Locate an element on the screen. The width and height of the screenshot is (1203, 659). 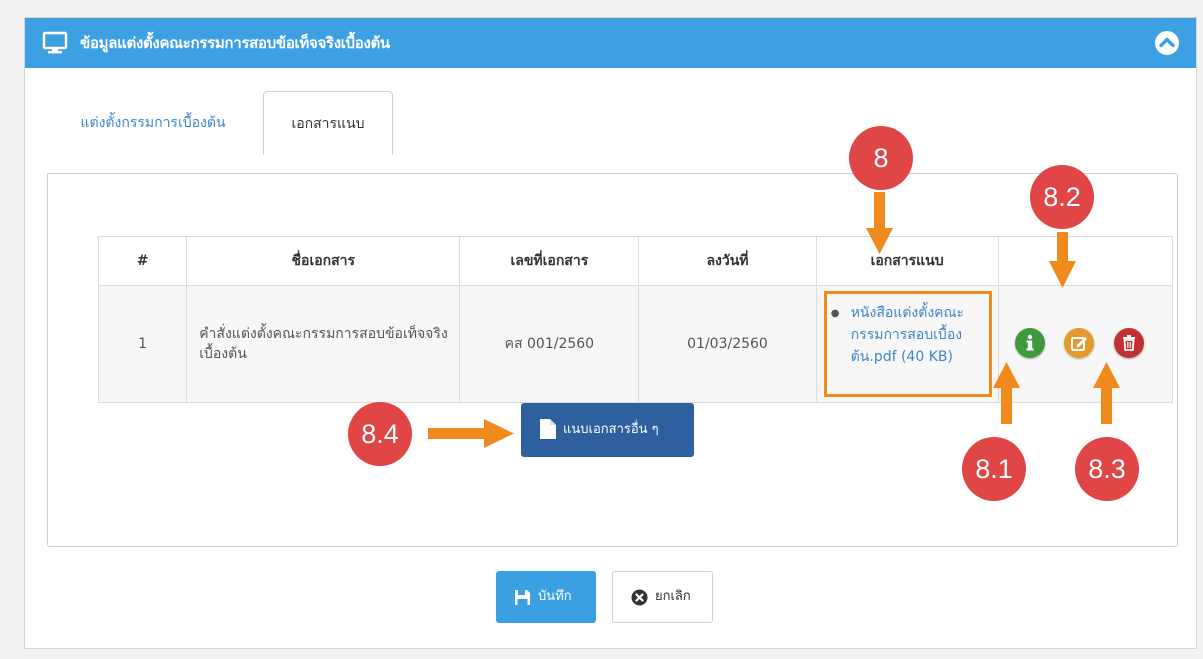
attach-other-button: แนบเอกสารอื่น ๆ is located at coordinates (607, 430).